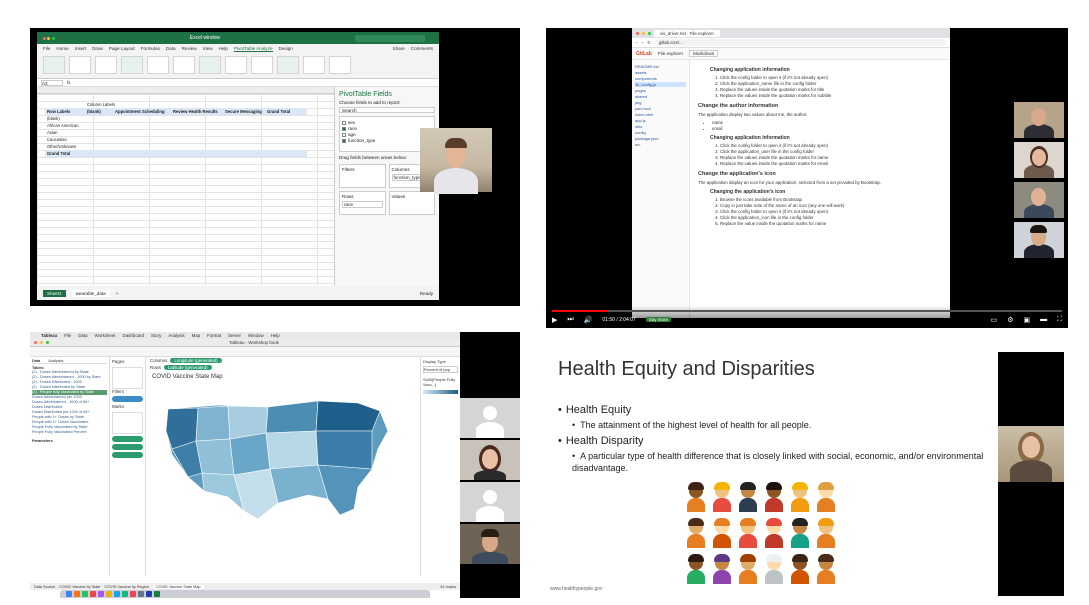  Describe the element at coordinates (79, 587) in the screenshot. I see `sheet-tab: COVID Vaccine by State` at that location.